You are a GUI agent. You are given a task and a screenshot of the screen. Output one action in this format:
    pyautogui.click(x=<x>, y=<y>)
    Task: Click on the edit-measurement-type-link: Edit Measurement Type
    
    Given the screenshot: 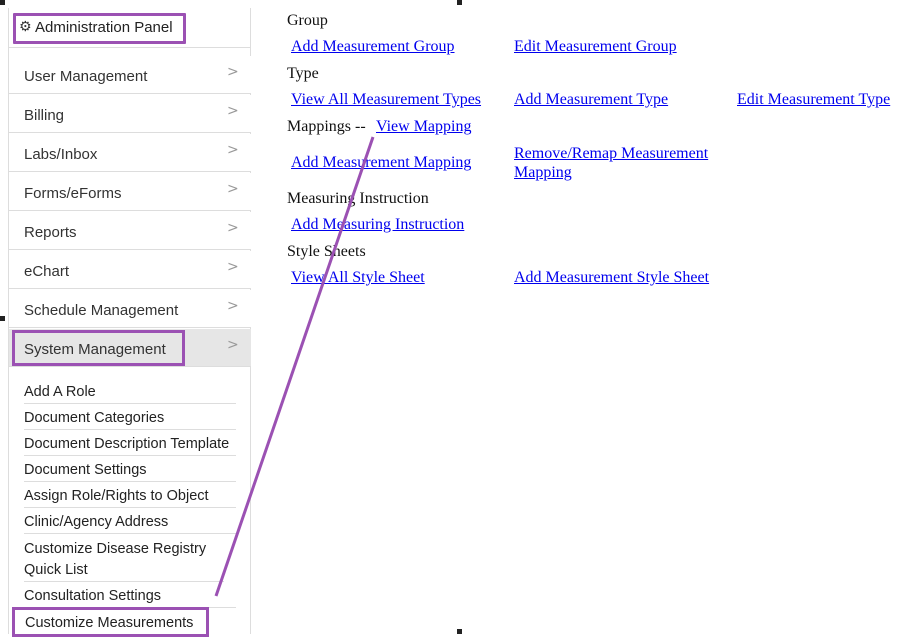 What is the action you would take?
    pyautogui.click(x=813, y=100)
    